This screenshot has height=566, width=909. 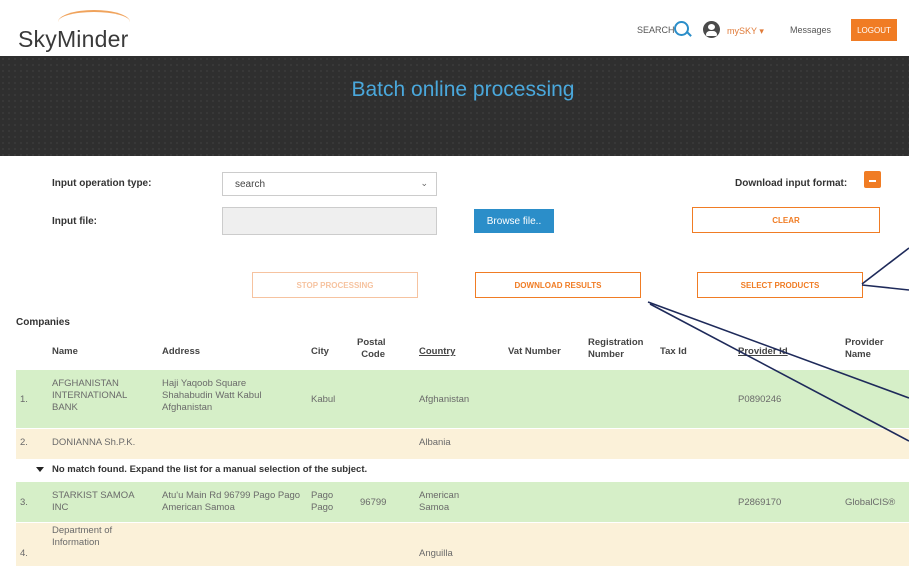 What do you see at coordinates (711, 29) in the screenshot?
I see `user-avatar-icon` at bounding box center [711, 29].